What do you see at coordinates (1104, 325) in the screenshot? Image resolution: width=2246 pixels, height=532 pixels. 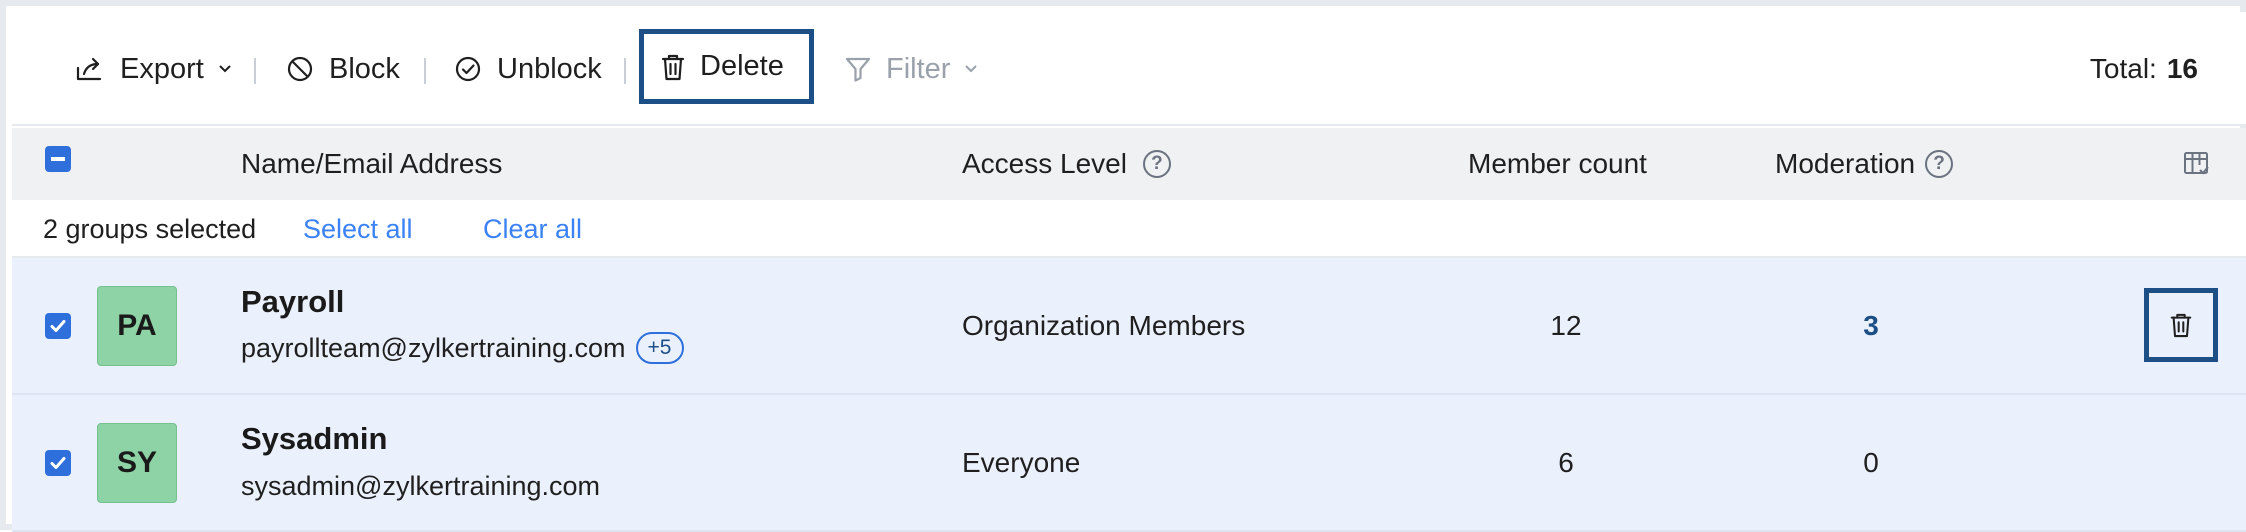 I see `access-level: Organization Members` at bounding box center [1104, 325].